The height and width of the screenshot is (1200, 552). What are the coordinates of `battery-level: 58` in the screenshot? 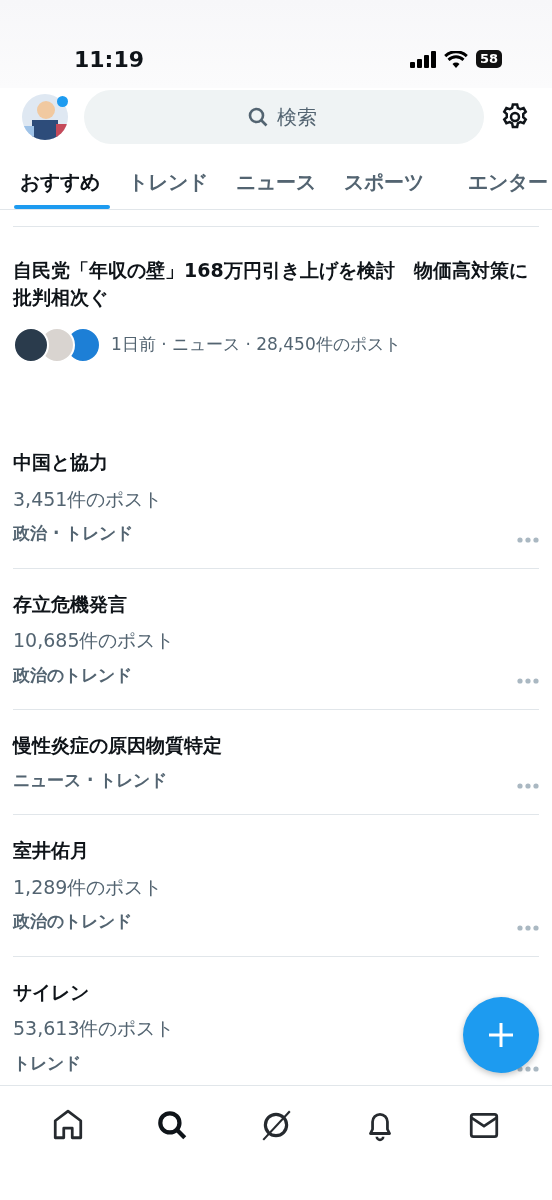 It's located at (488, 59).